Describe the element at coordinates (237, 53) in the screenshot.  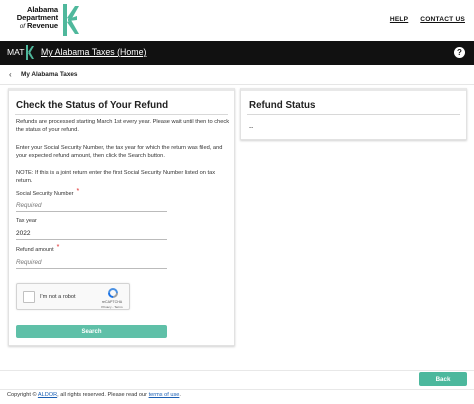
I see `app-navbar: MAT My Alabama Taxes (Home) ?` at that location.